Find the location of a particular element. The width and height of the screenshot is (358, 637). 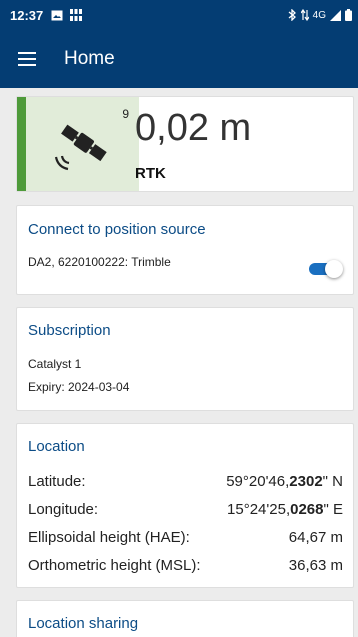

location-sharing-card: Location sharing is located at coordinates (185, 618).